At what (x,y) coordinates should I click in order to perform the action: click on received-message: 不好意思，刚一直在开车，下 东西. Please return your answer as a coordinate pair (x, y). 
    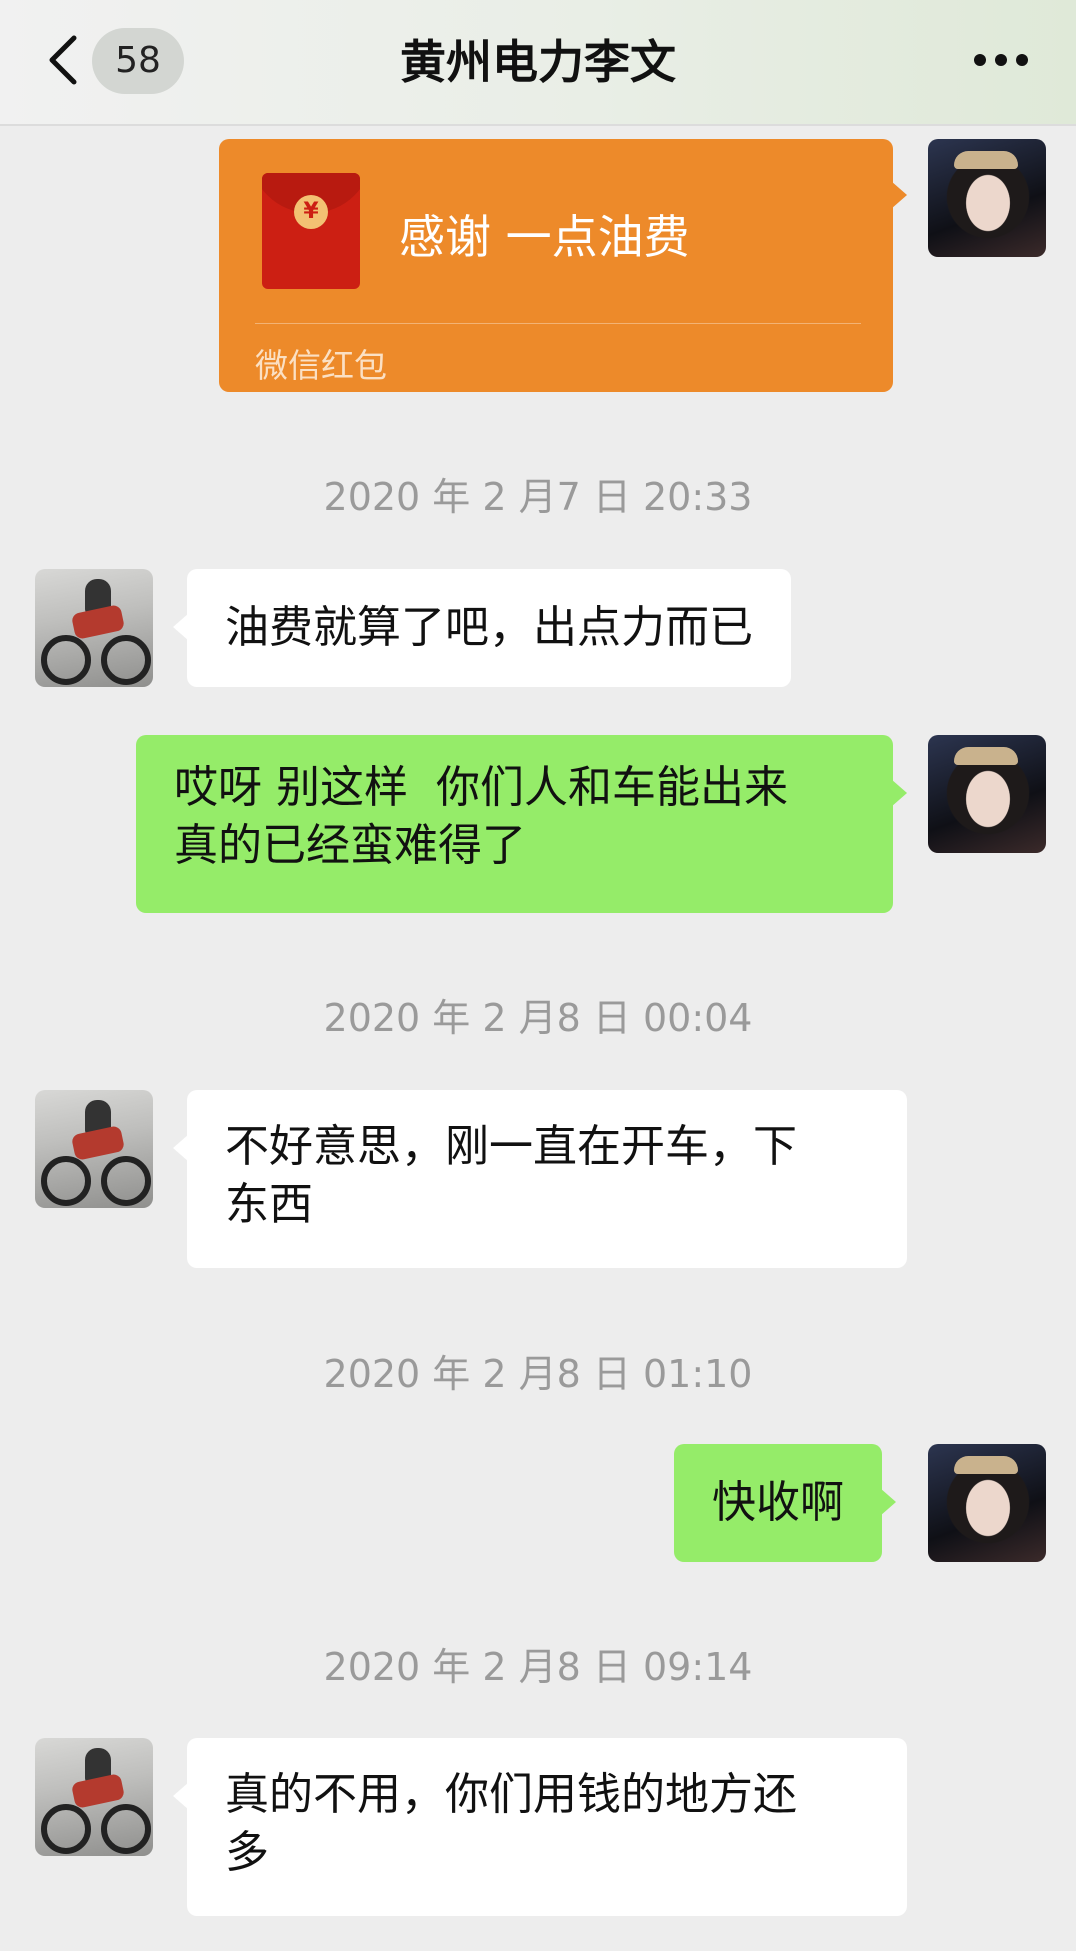
    Looking at the image, I should click on (540, 1179).